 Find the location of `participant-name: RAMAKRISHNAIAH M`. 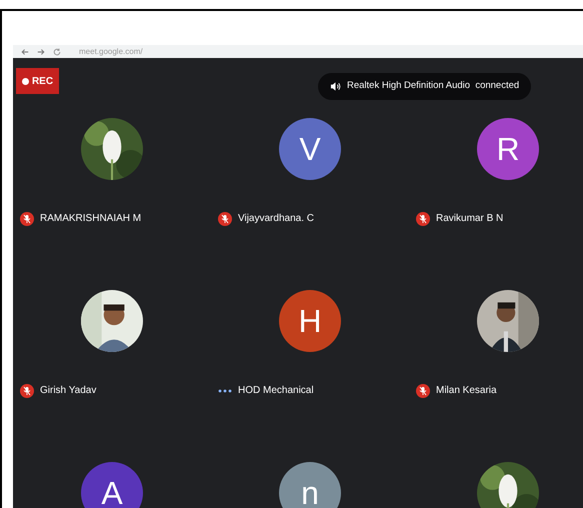

participant-name: RAMAKRISHNAIAH M is located at coordinates (91, 219).